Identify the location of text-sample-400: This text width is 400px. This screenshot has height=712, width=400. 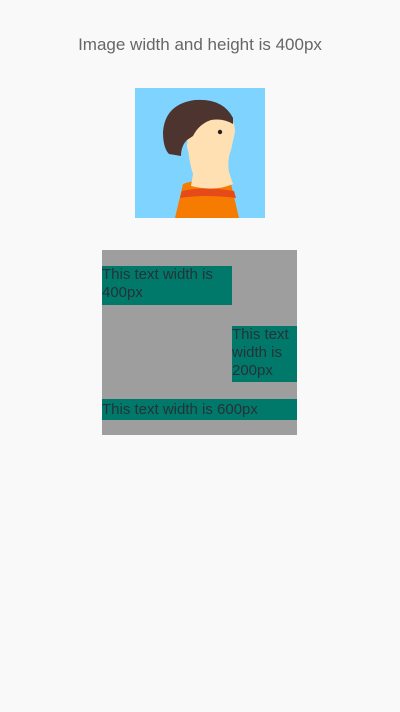
(167, 285).